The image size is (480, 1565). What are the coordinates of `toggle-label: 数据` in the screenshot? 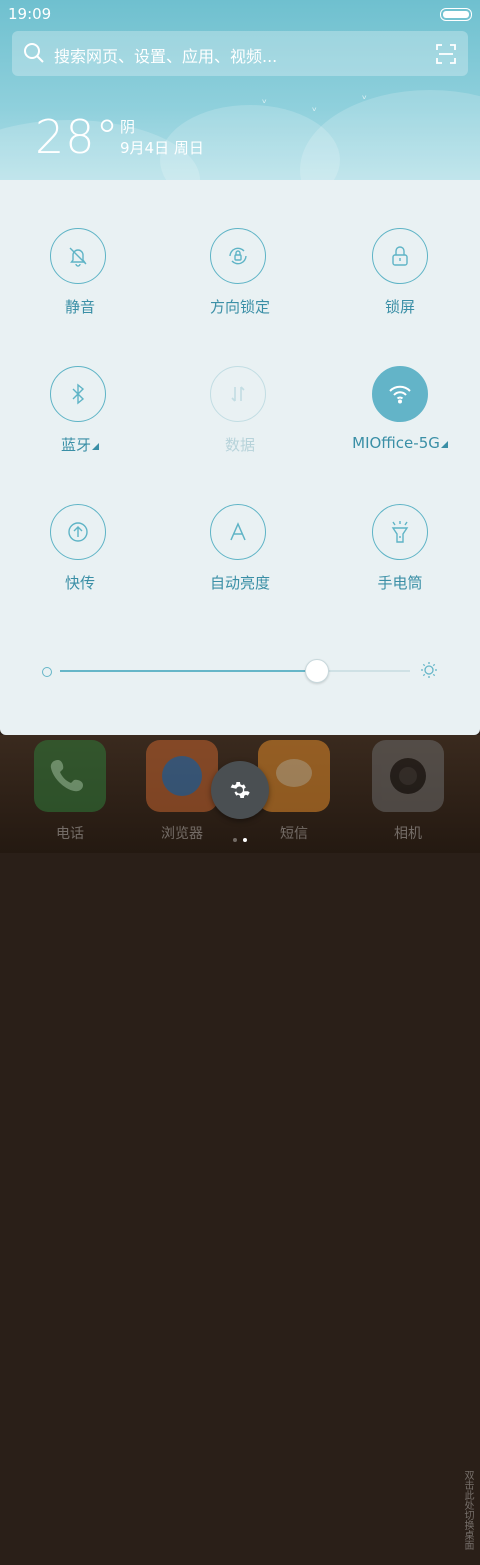 It's located at (239, 445).